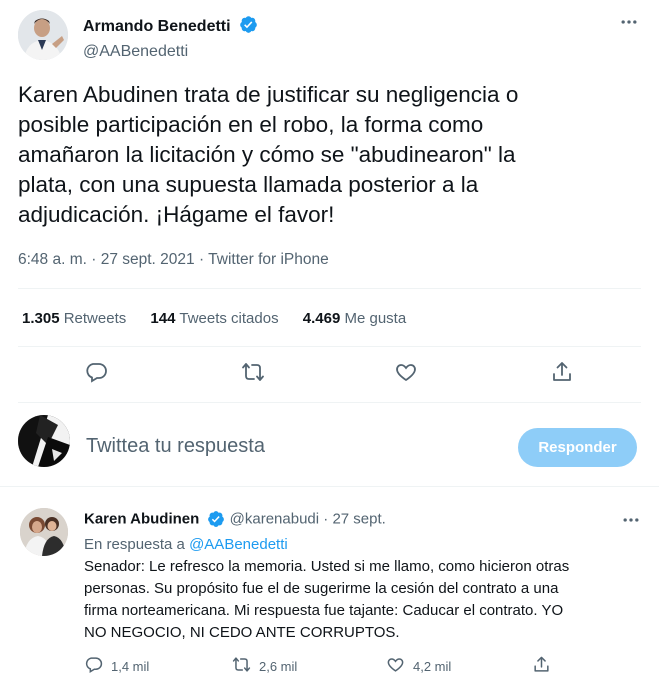  I want to click on reply-header: Karen Abudinen @karenabudi · 27 sept., so click(235, 519).